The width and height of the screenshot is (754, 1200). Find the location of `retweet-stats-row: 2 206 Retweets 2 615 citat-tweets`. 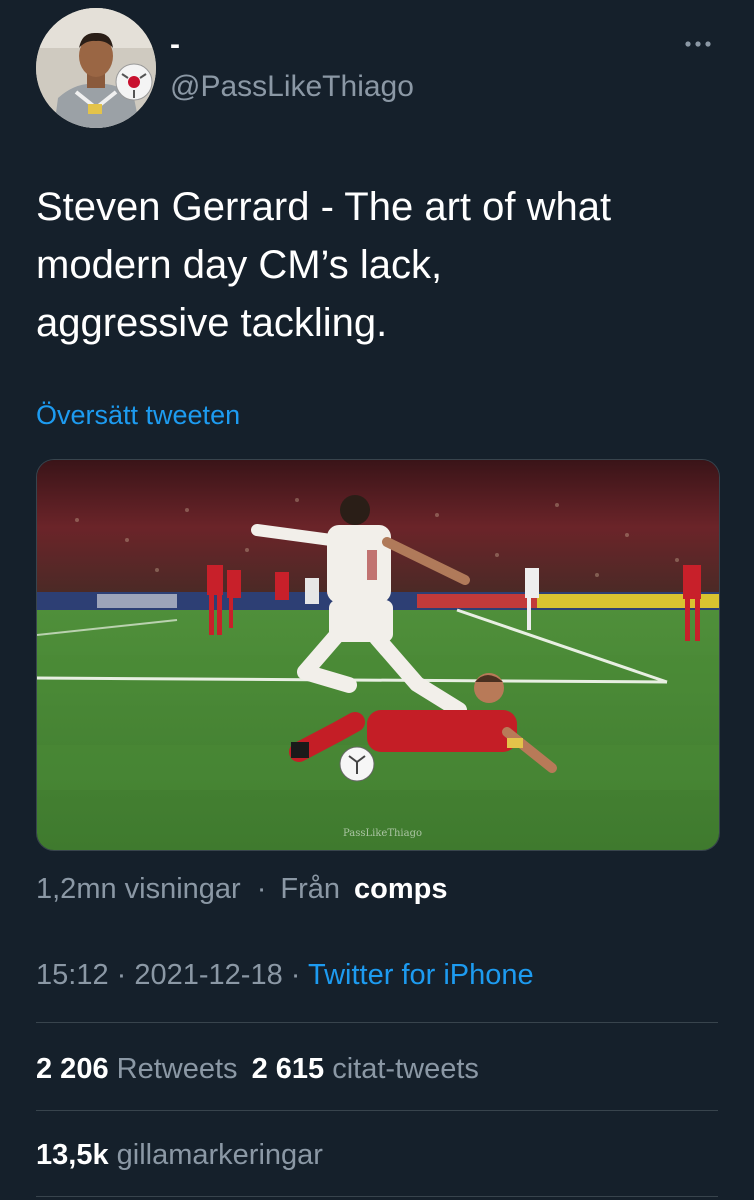

retweet-stats-row: 2 206 Retweets 2 615 citat-tweets is located at coordinates (257, 1069).